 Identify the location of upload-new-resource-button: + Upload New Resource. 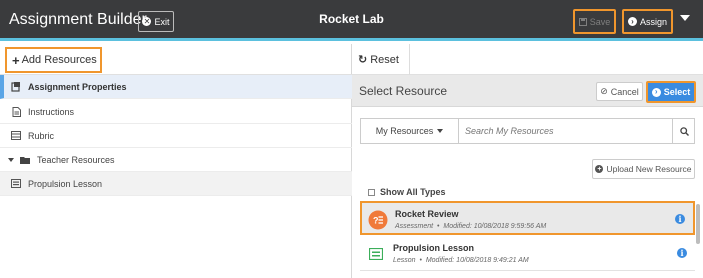
(643, 169).